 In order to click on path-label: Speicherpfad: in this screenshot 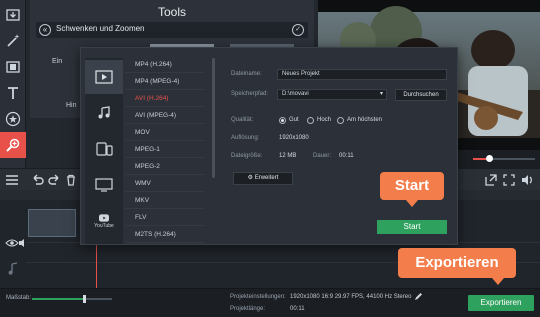, I will do `click(250, 94)`.